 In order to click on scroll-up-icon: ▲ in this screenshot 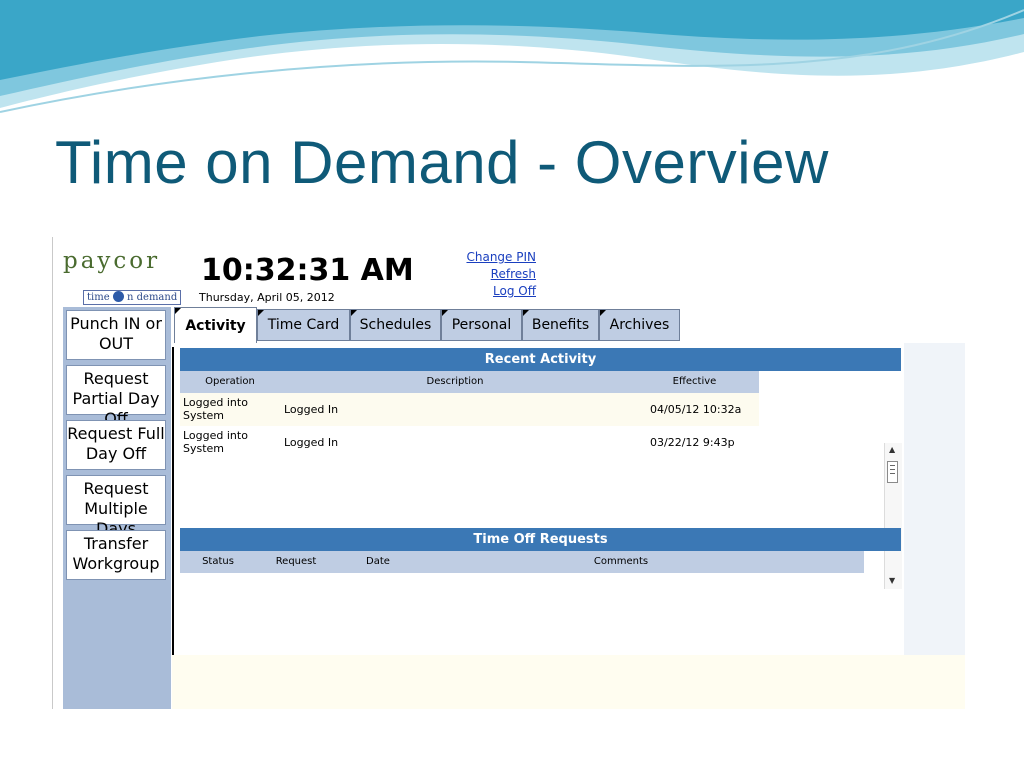, I will do `click(892, 449)`.